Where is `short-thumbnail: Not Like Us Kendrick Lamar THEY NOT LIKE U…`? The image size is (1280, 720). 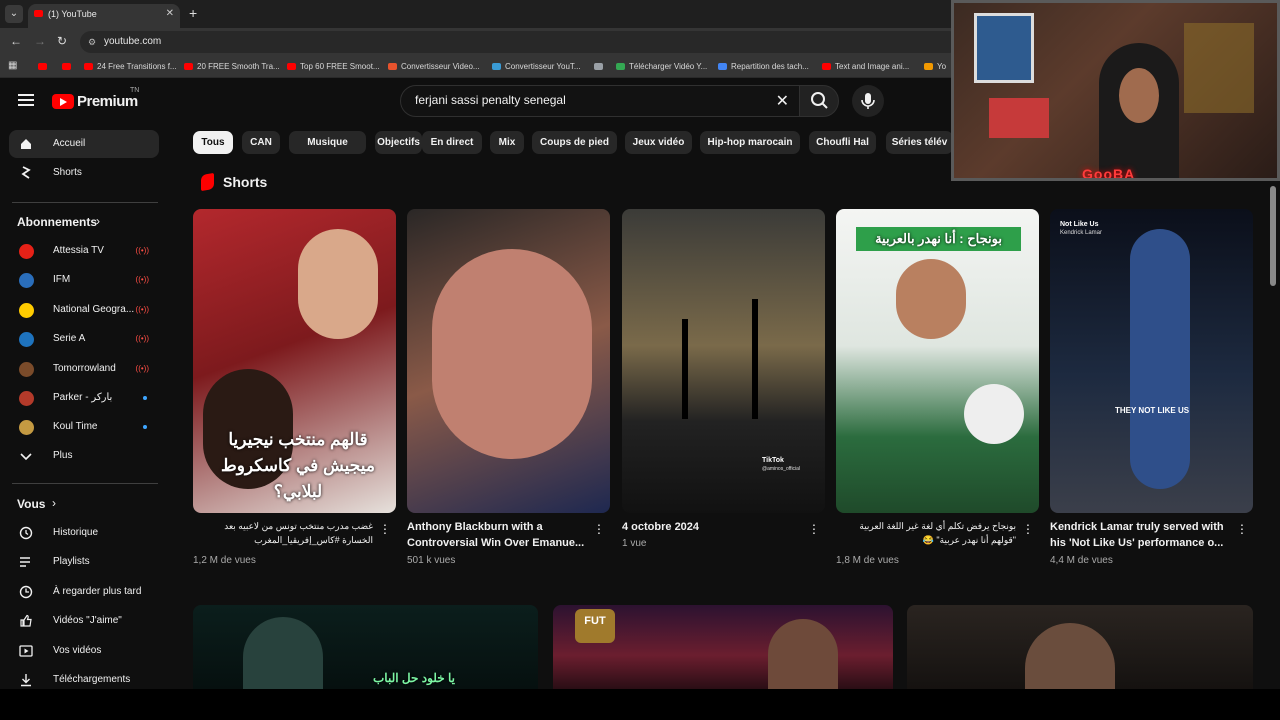 short-thumbnail: Not Like Us Kendrick Lamar THEY NOT LIKE U… is located at coordinates (1151, 361).